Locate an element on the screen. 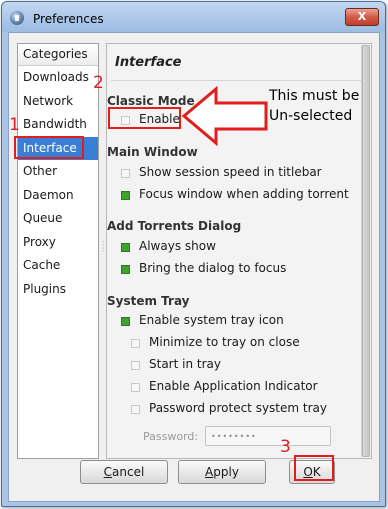  annotation-note-line1: This must be is located at coordinates (314, 96).